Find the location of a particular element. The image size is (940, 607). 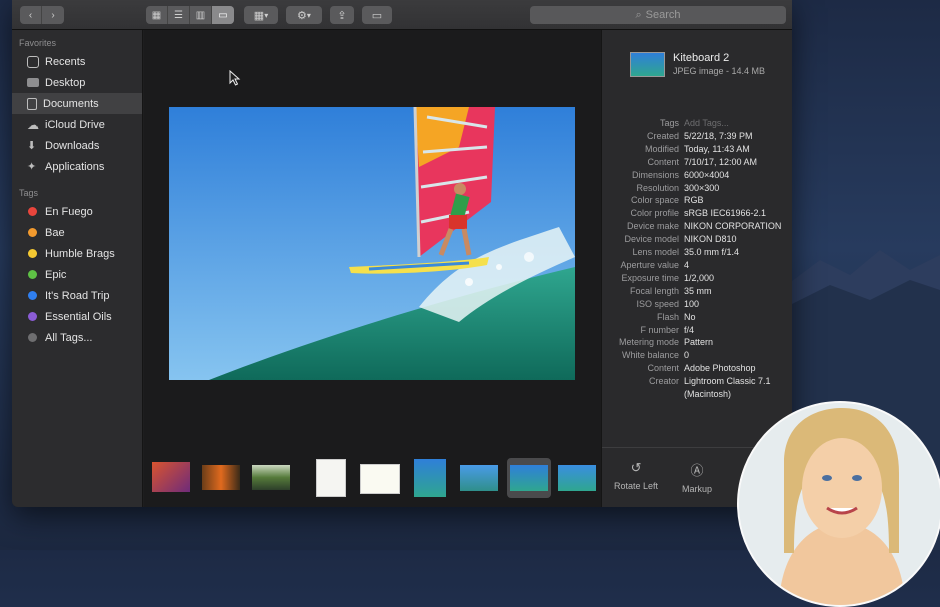

metadata-key: Resolution is located at coordinates (657, 187).